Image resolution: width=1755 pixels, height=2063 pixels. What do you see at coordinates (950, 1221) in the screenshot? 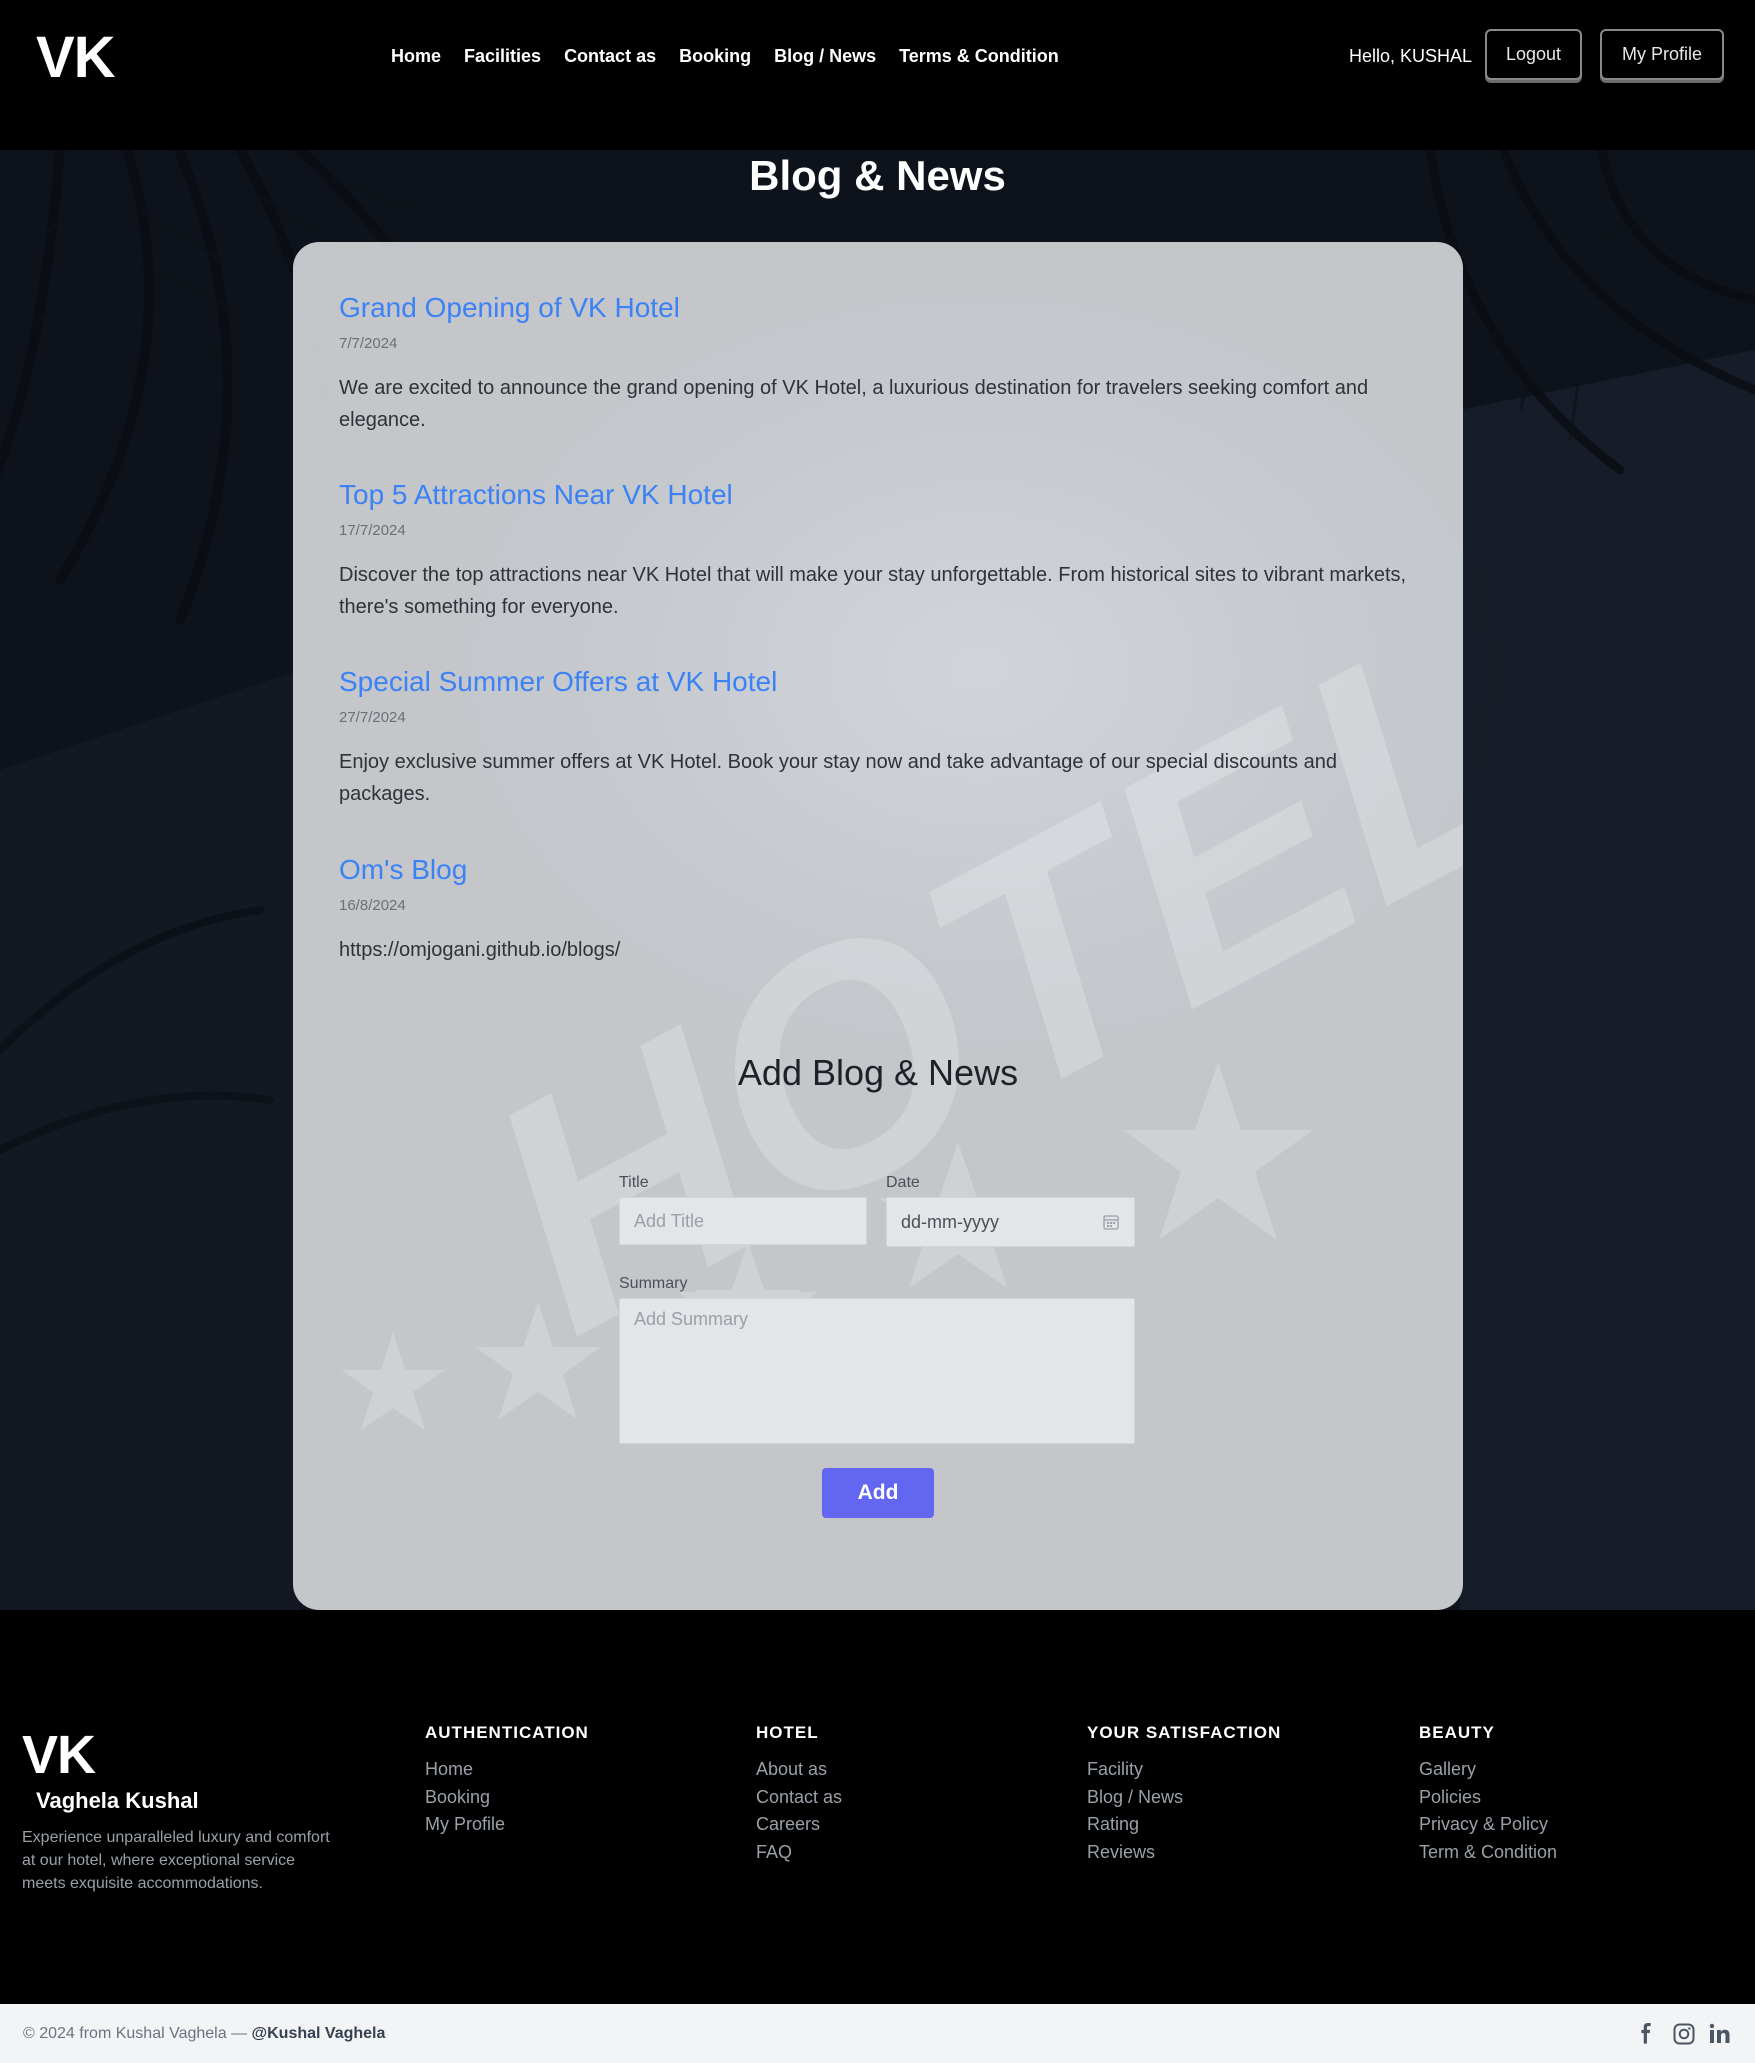
I see `date-placeholder: dd-mm-yyyy` at bounding box center [950, 1221].